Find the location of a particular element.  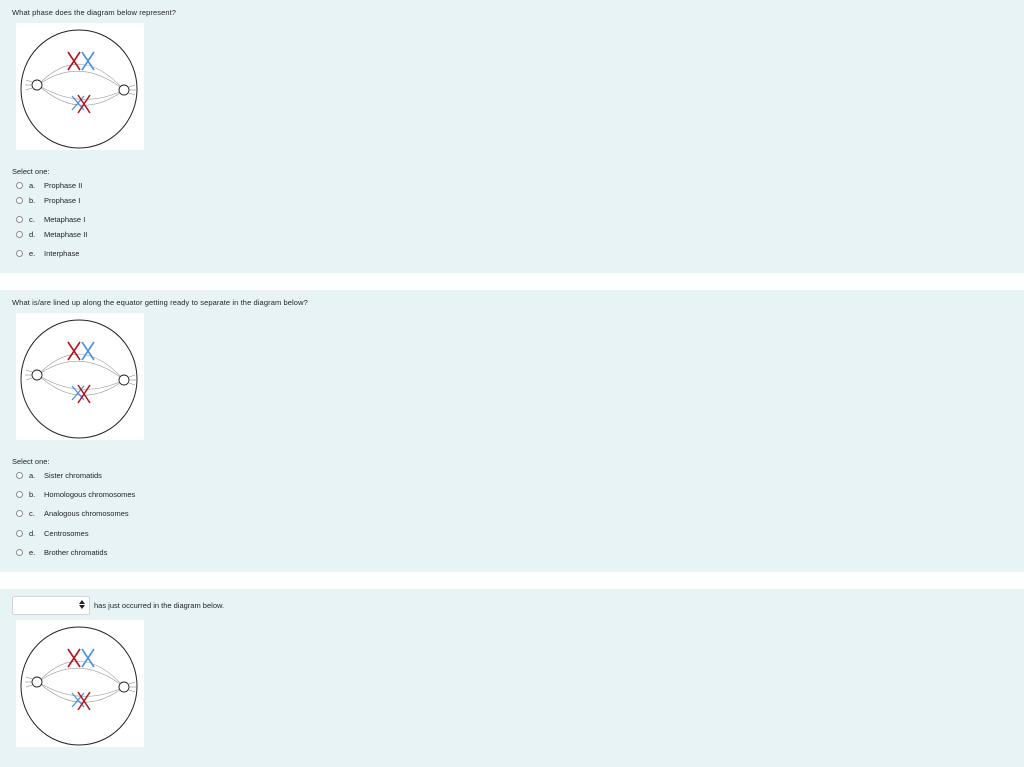

option-b: b. Homologous chromosomes is located at coordinates (75, 494).